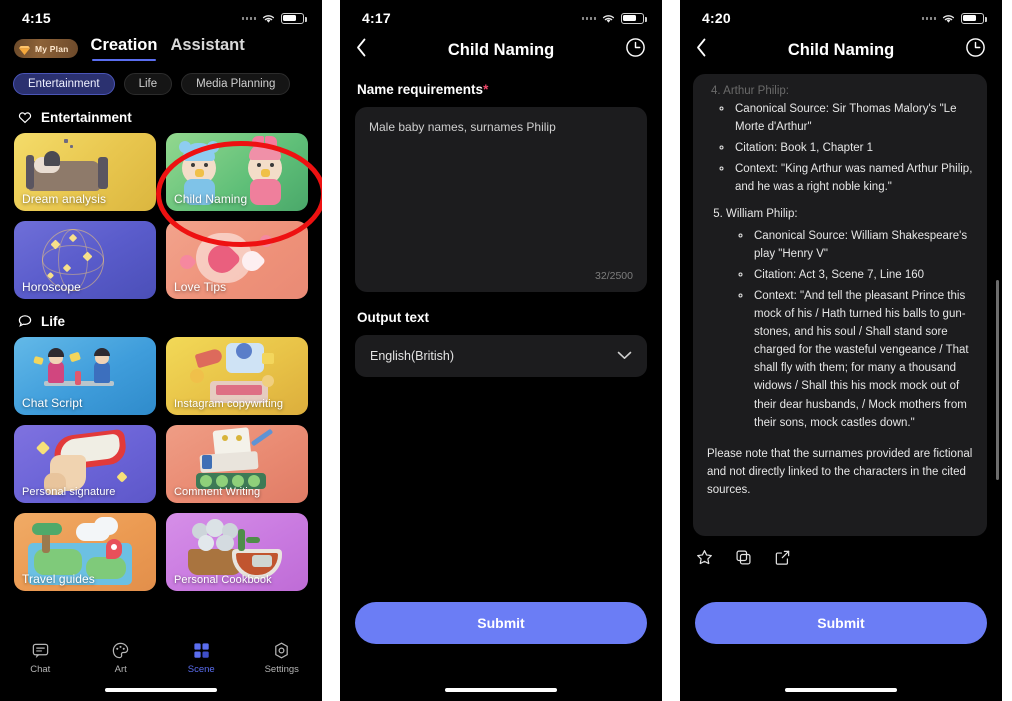 This screenshot has width=1012, height=701. What do you see at coordinates (161, 110) in the screenshot?
I see `section-header-entertainment: Entertainment` at bounding box center [161, 110].